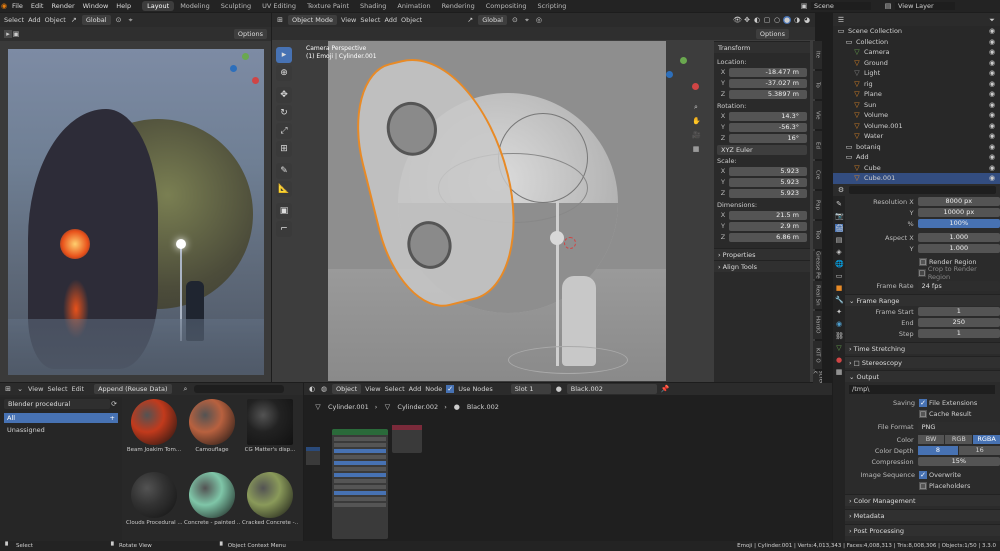 The height and width of the screenshot is (551, 1000). What do you see at coordinates (284, 55) in the screenshot?
I see `select-box-tool-icon: ▸` at bounding box center [284, 55].